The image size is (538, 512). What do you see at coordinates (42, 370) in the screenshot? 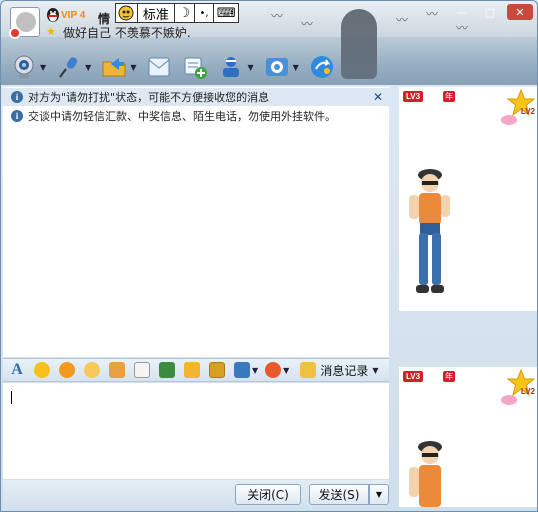
I see `emoticon-icon` at bounding box center [42, 370].